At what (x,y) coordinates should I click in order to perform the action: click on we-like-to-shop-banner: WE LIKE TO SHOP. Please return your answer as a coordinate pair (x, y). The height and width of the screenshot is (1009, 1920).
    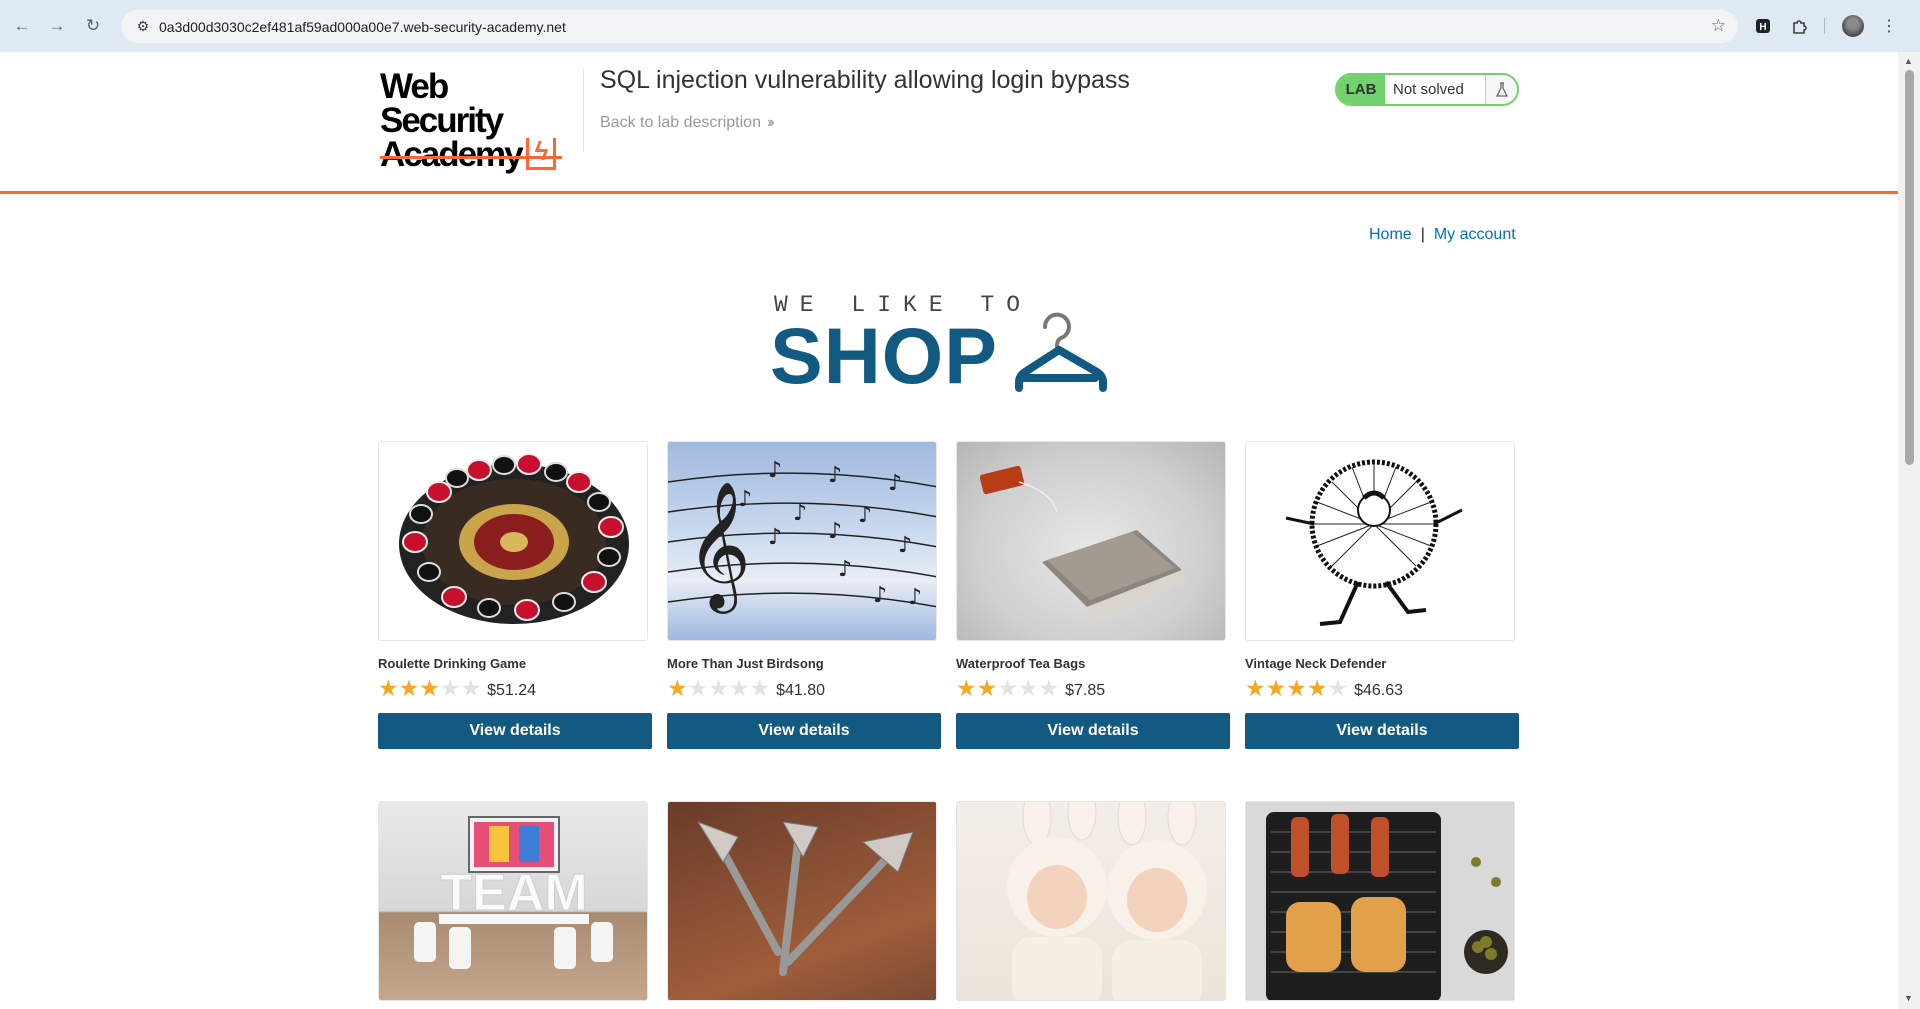
    Looking at the image, I should click on (950, 352).